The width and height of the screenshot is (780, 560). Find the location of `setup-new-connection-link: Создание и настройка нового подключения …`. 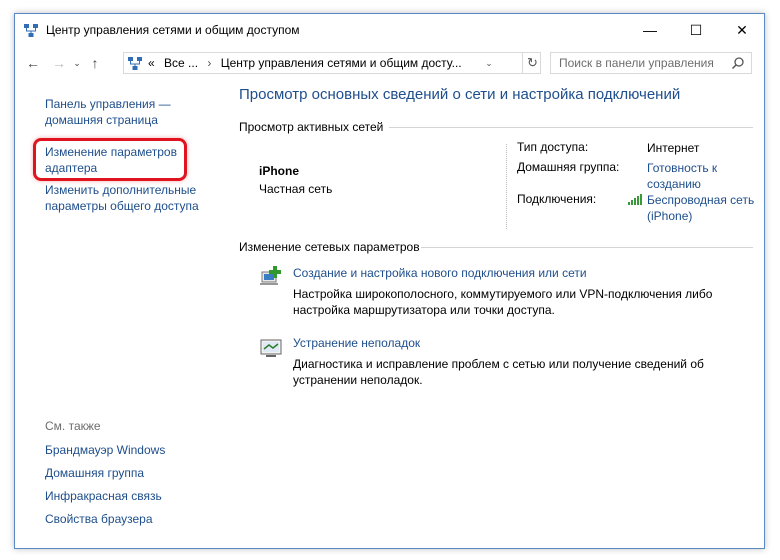

setup-new-connection-link: Создание и настройка нового подключения … is located at coordinates (440, 273).